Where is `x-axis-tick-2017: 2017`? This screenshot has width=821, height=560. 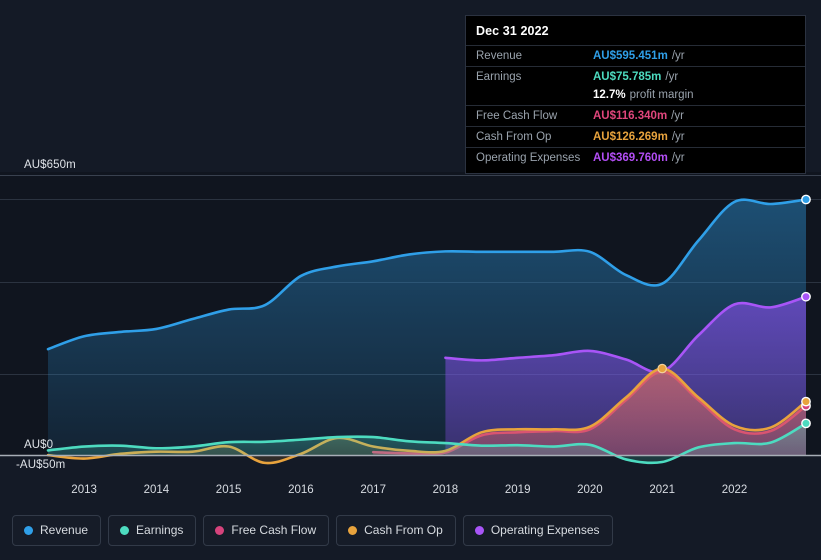
x-axis-tick-2017: 2017 is located at coordinates (373, 490).